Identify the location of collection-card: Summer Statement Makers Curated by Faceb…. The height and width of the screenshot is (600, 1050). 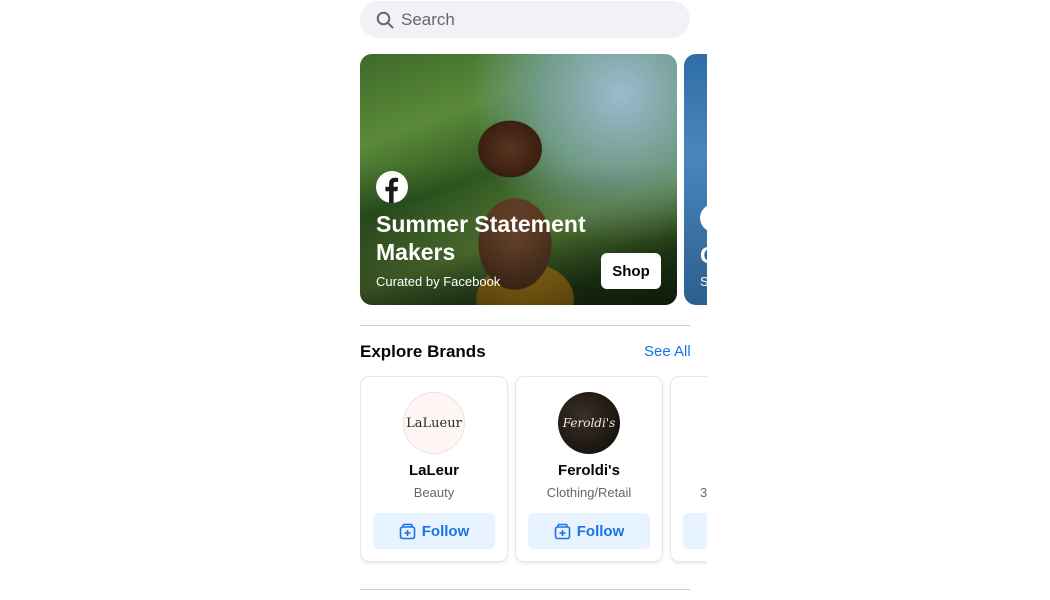
(518, 179).